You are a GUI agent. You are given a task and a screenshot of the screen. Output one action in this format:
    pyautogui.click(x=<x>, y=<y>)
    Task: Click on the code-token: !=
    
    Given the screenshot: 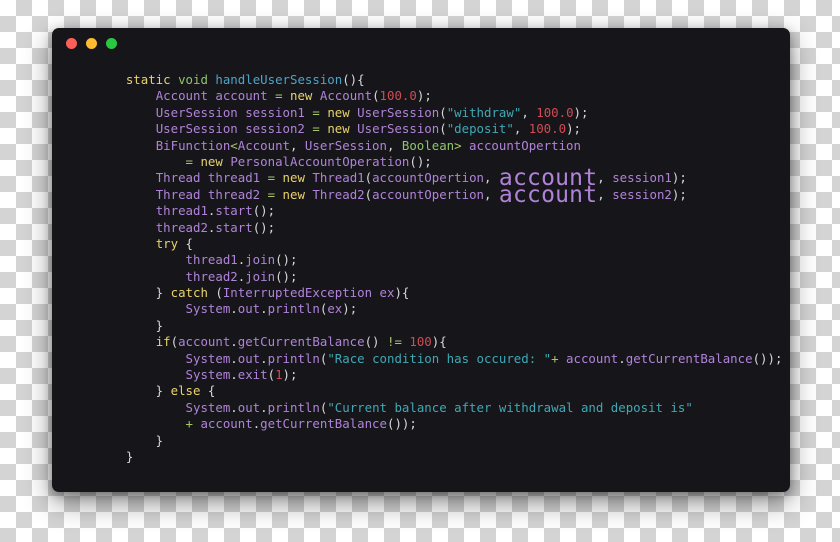 What is the action you would take?
    pyautogui.click(x=394, y=342)
    